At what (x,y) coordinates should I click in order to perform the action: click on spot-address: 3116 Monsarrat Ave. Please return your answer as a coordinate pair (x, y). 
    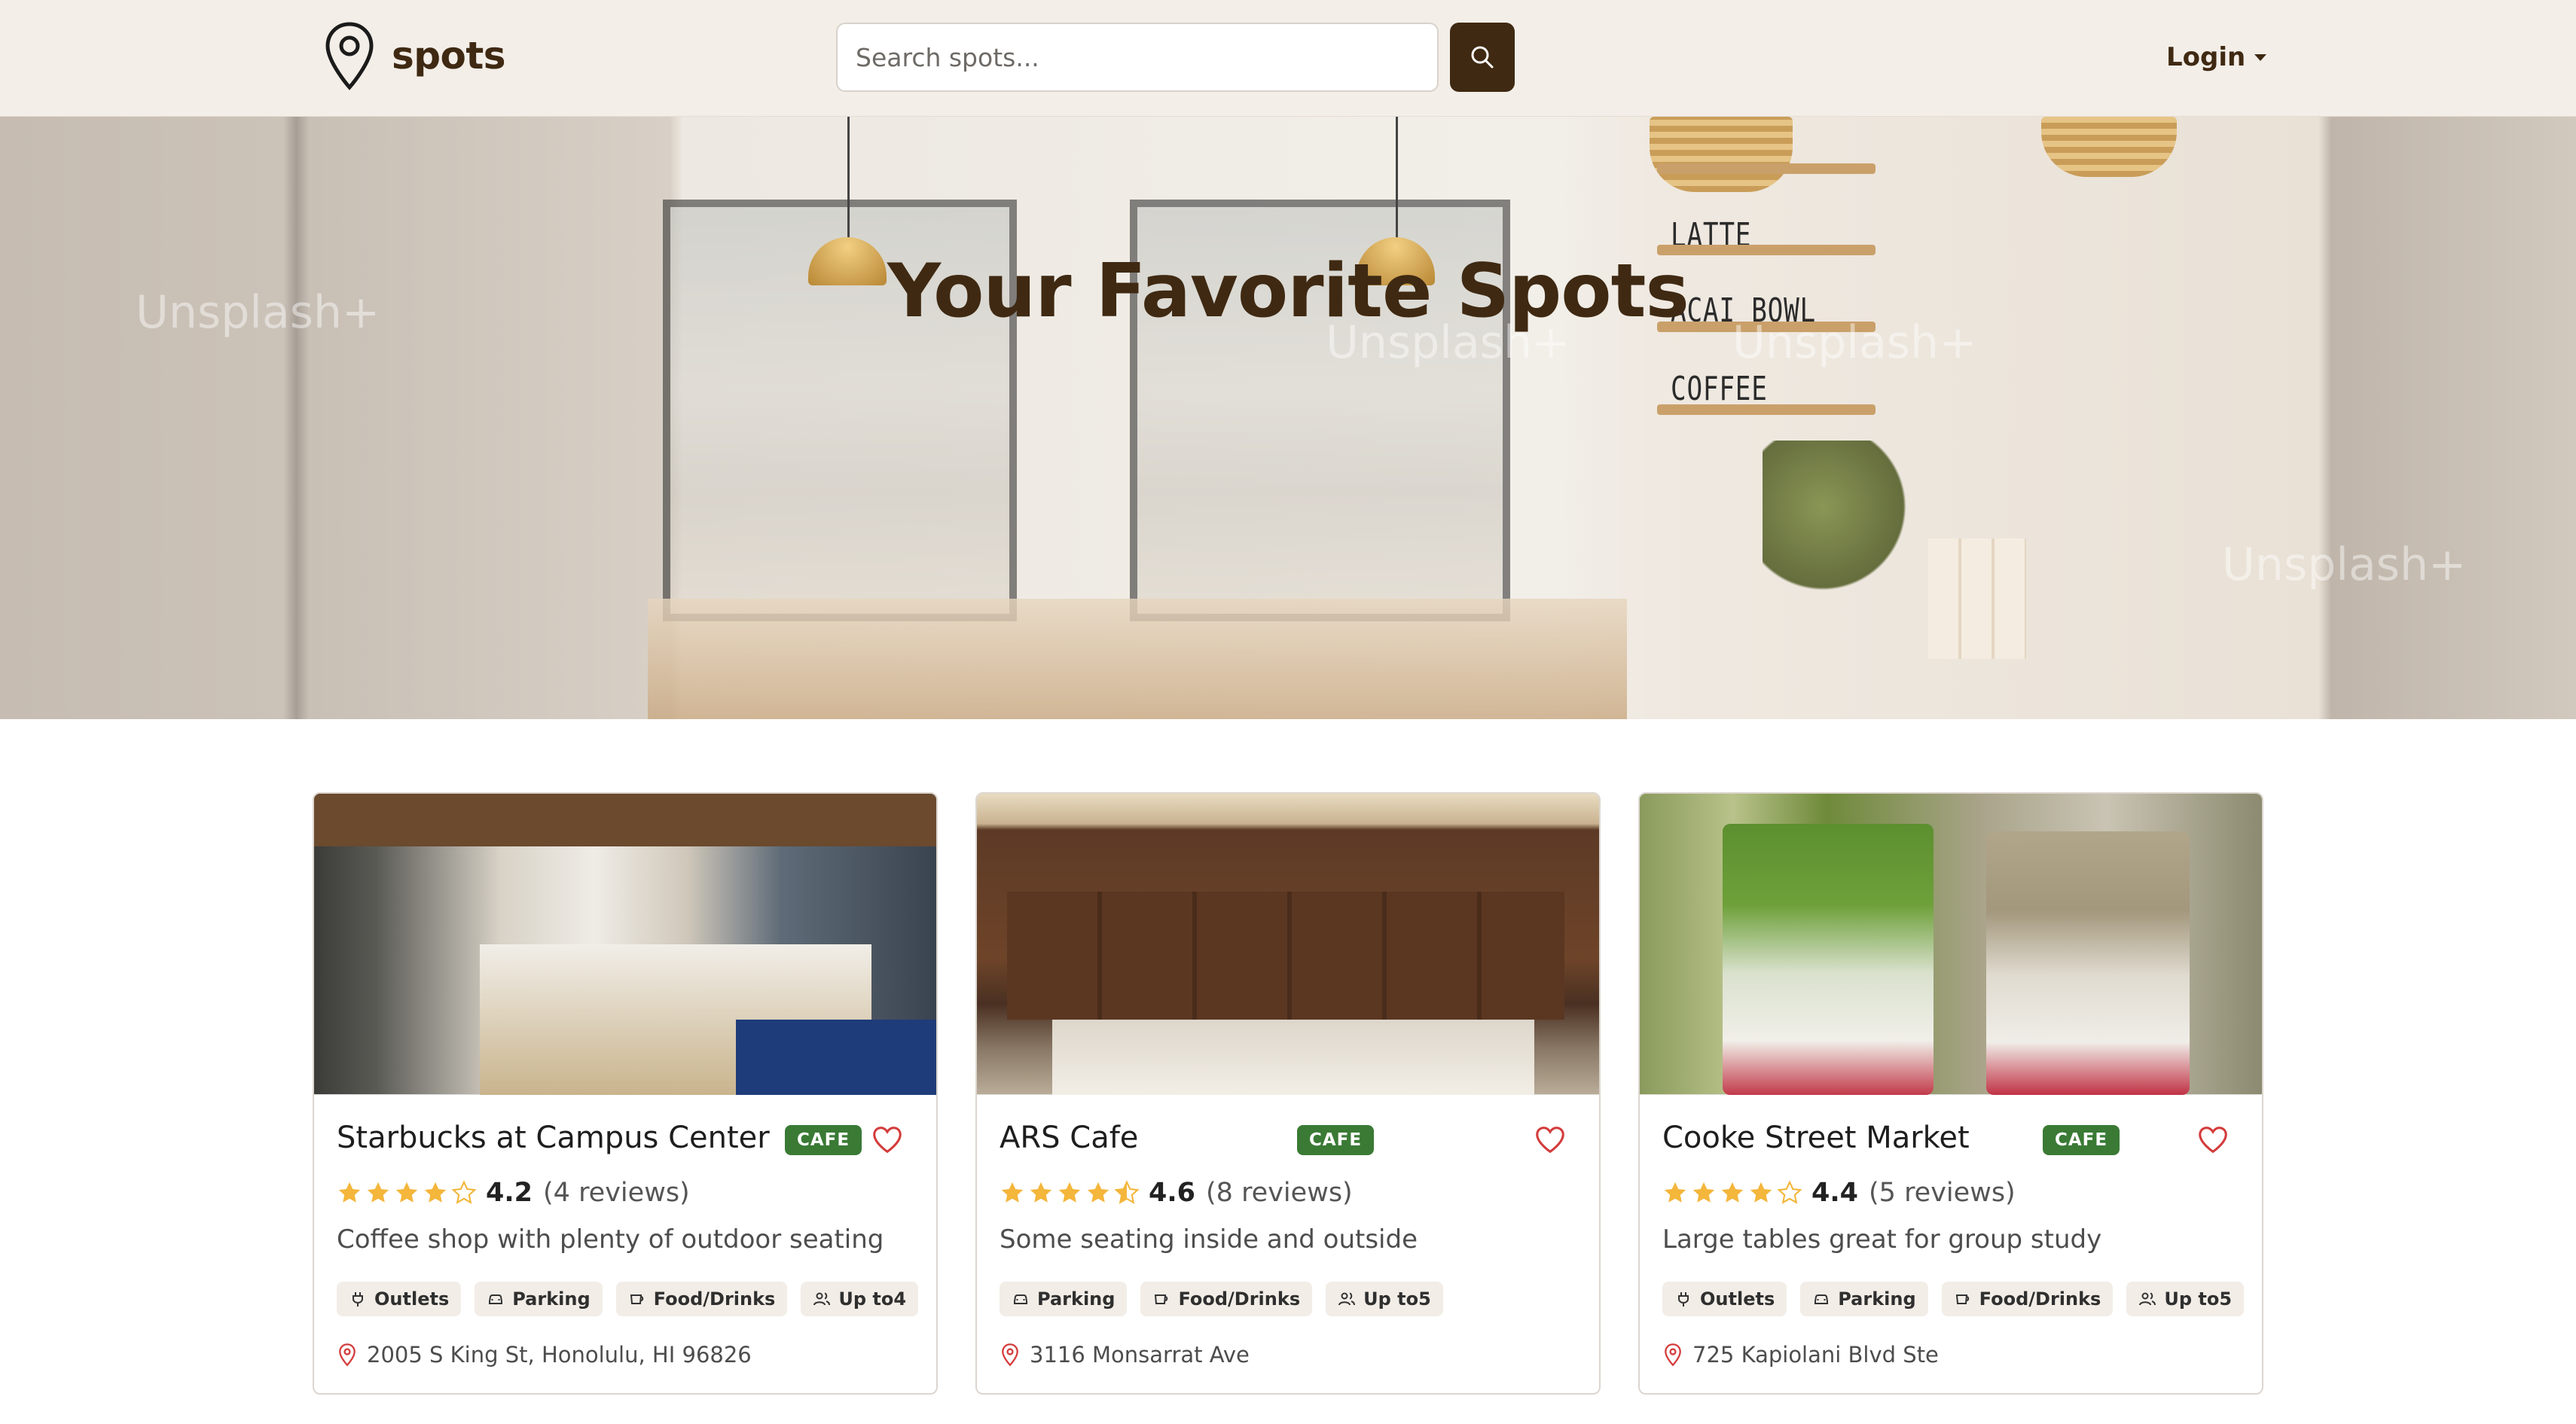
    Looking at the image, I should click on (1125, 1355).